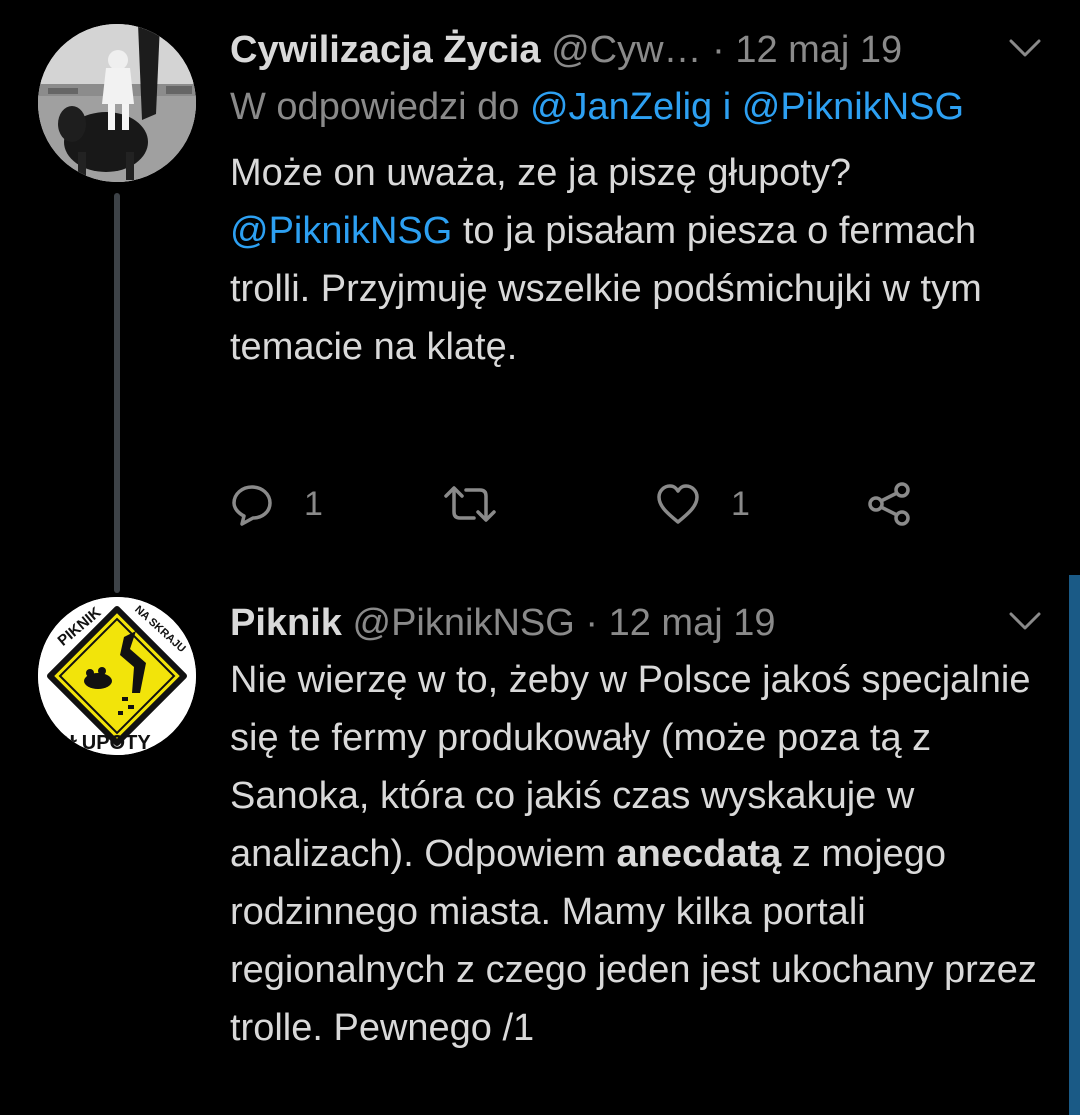 This screenshot has width=1080, height=1115. What do you see at coordinates (117, 393) in the screenshot?
I see `thread-line` at bounding box center [117, 393].